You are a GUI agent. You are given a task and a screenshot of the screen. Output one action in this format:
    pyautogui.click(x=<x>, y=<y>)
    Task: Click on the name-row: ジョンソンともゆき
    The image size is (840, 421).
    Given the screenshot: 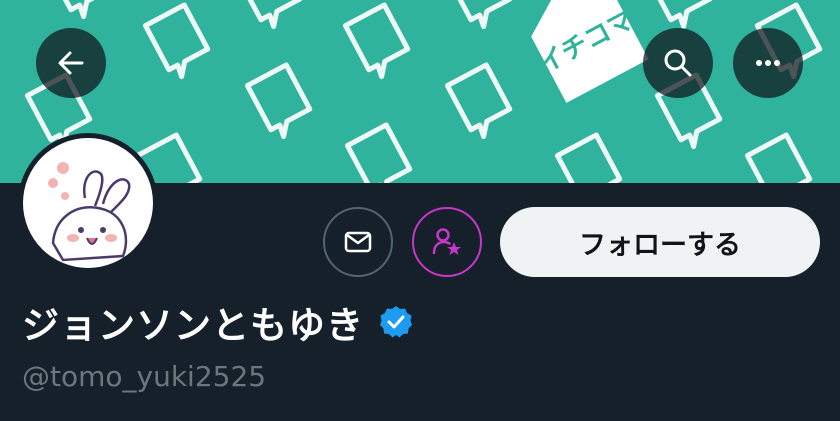 What is the action you would take?
    pyautogui.click(x=218, y=322)
    